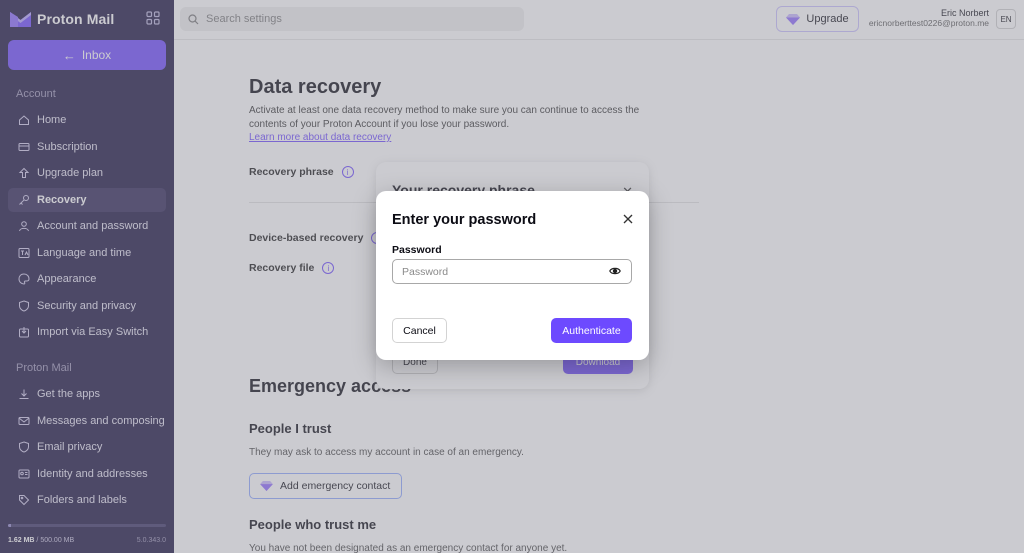 This screenshot has width=1024, height=553. What do you see at coordinates (464, 220) in the screenshot?
I see `modal-title: Enter your password` at bounding box center [464, 220].